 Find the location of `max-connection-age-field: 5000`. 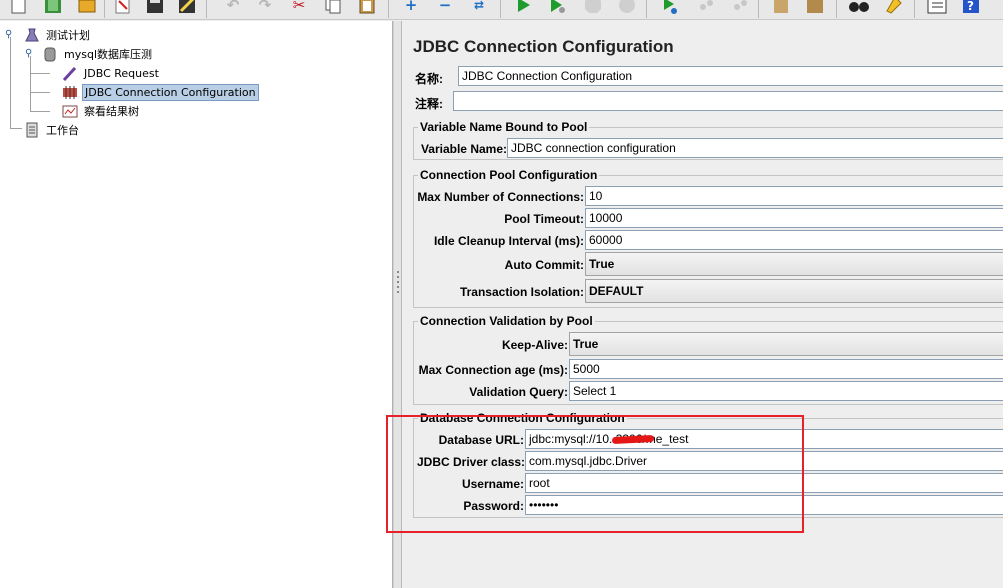

max-connection-age-field: 5000 is located at coordinates (786, 369).